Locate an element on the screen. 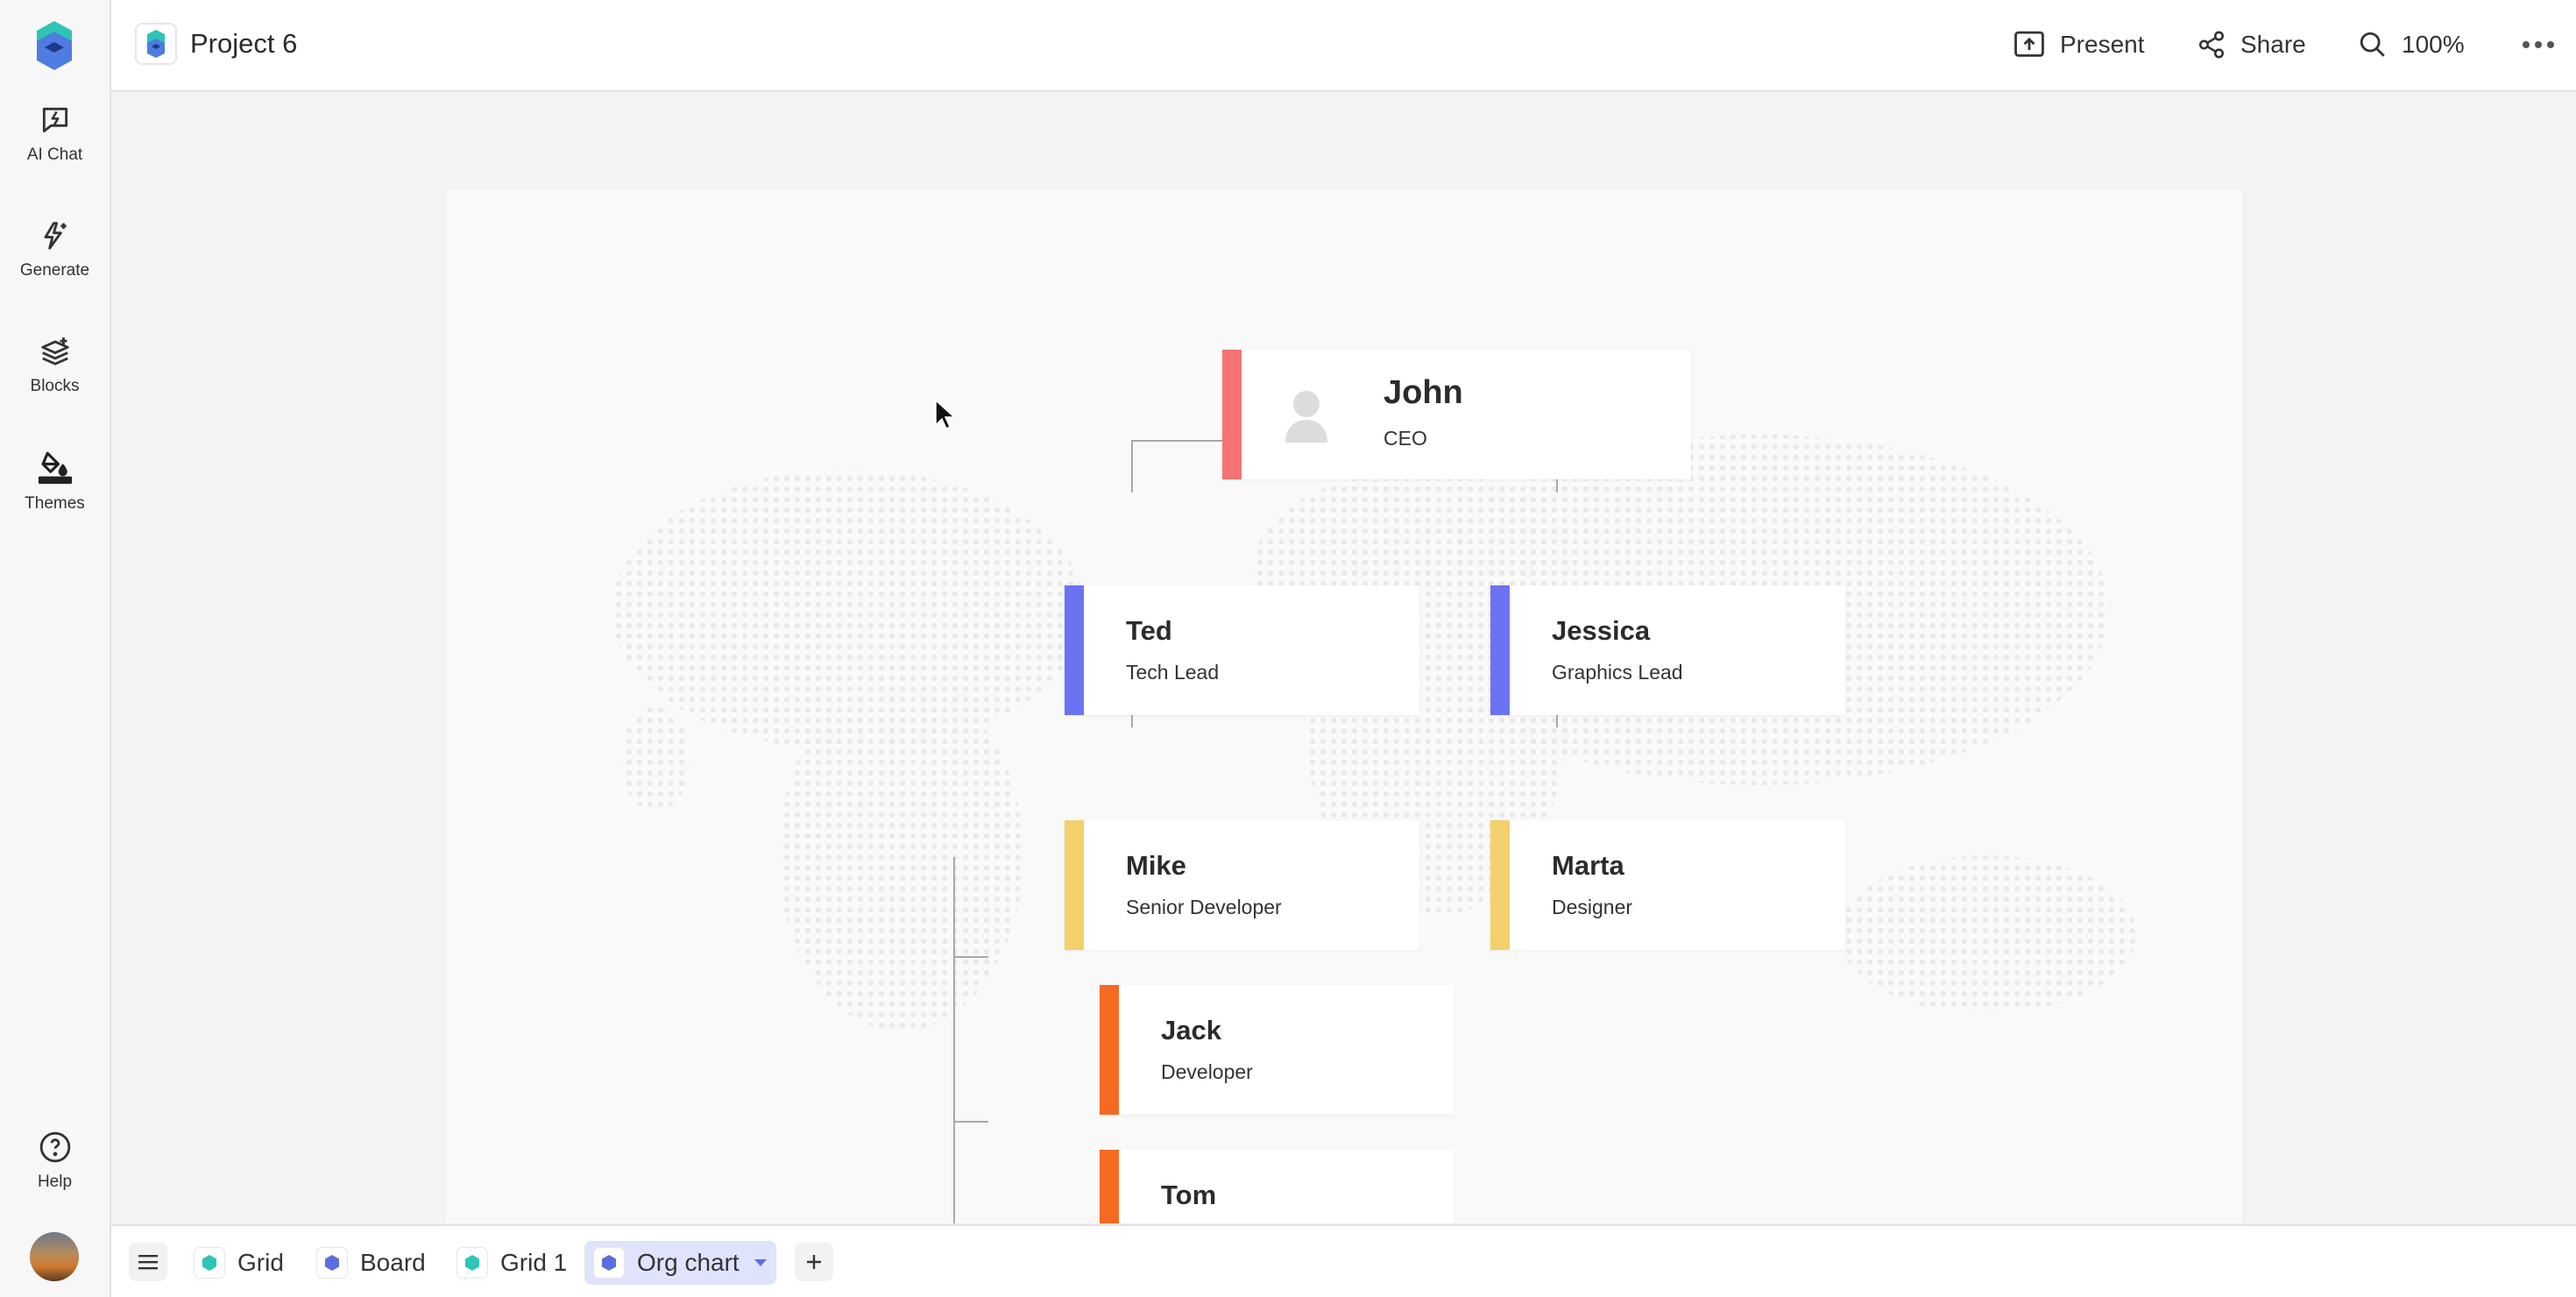 The height and width of the screenshot is (1297, 2576). more-options-button is located at coordinates (2545, 45).